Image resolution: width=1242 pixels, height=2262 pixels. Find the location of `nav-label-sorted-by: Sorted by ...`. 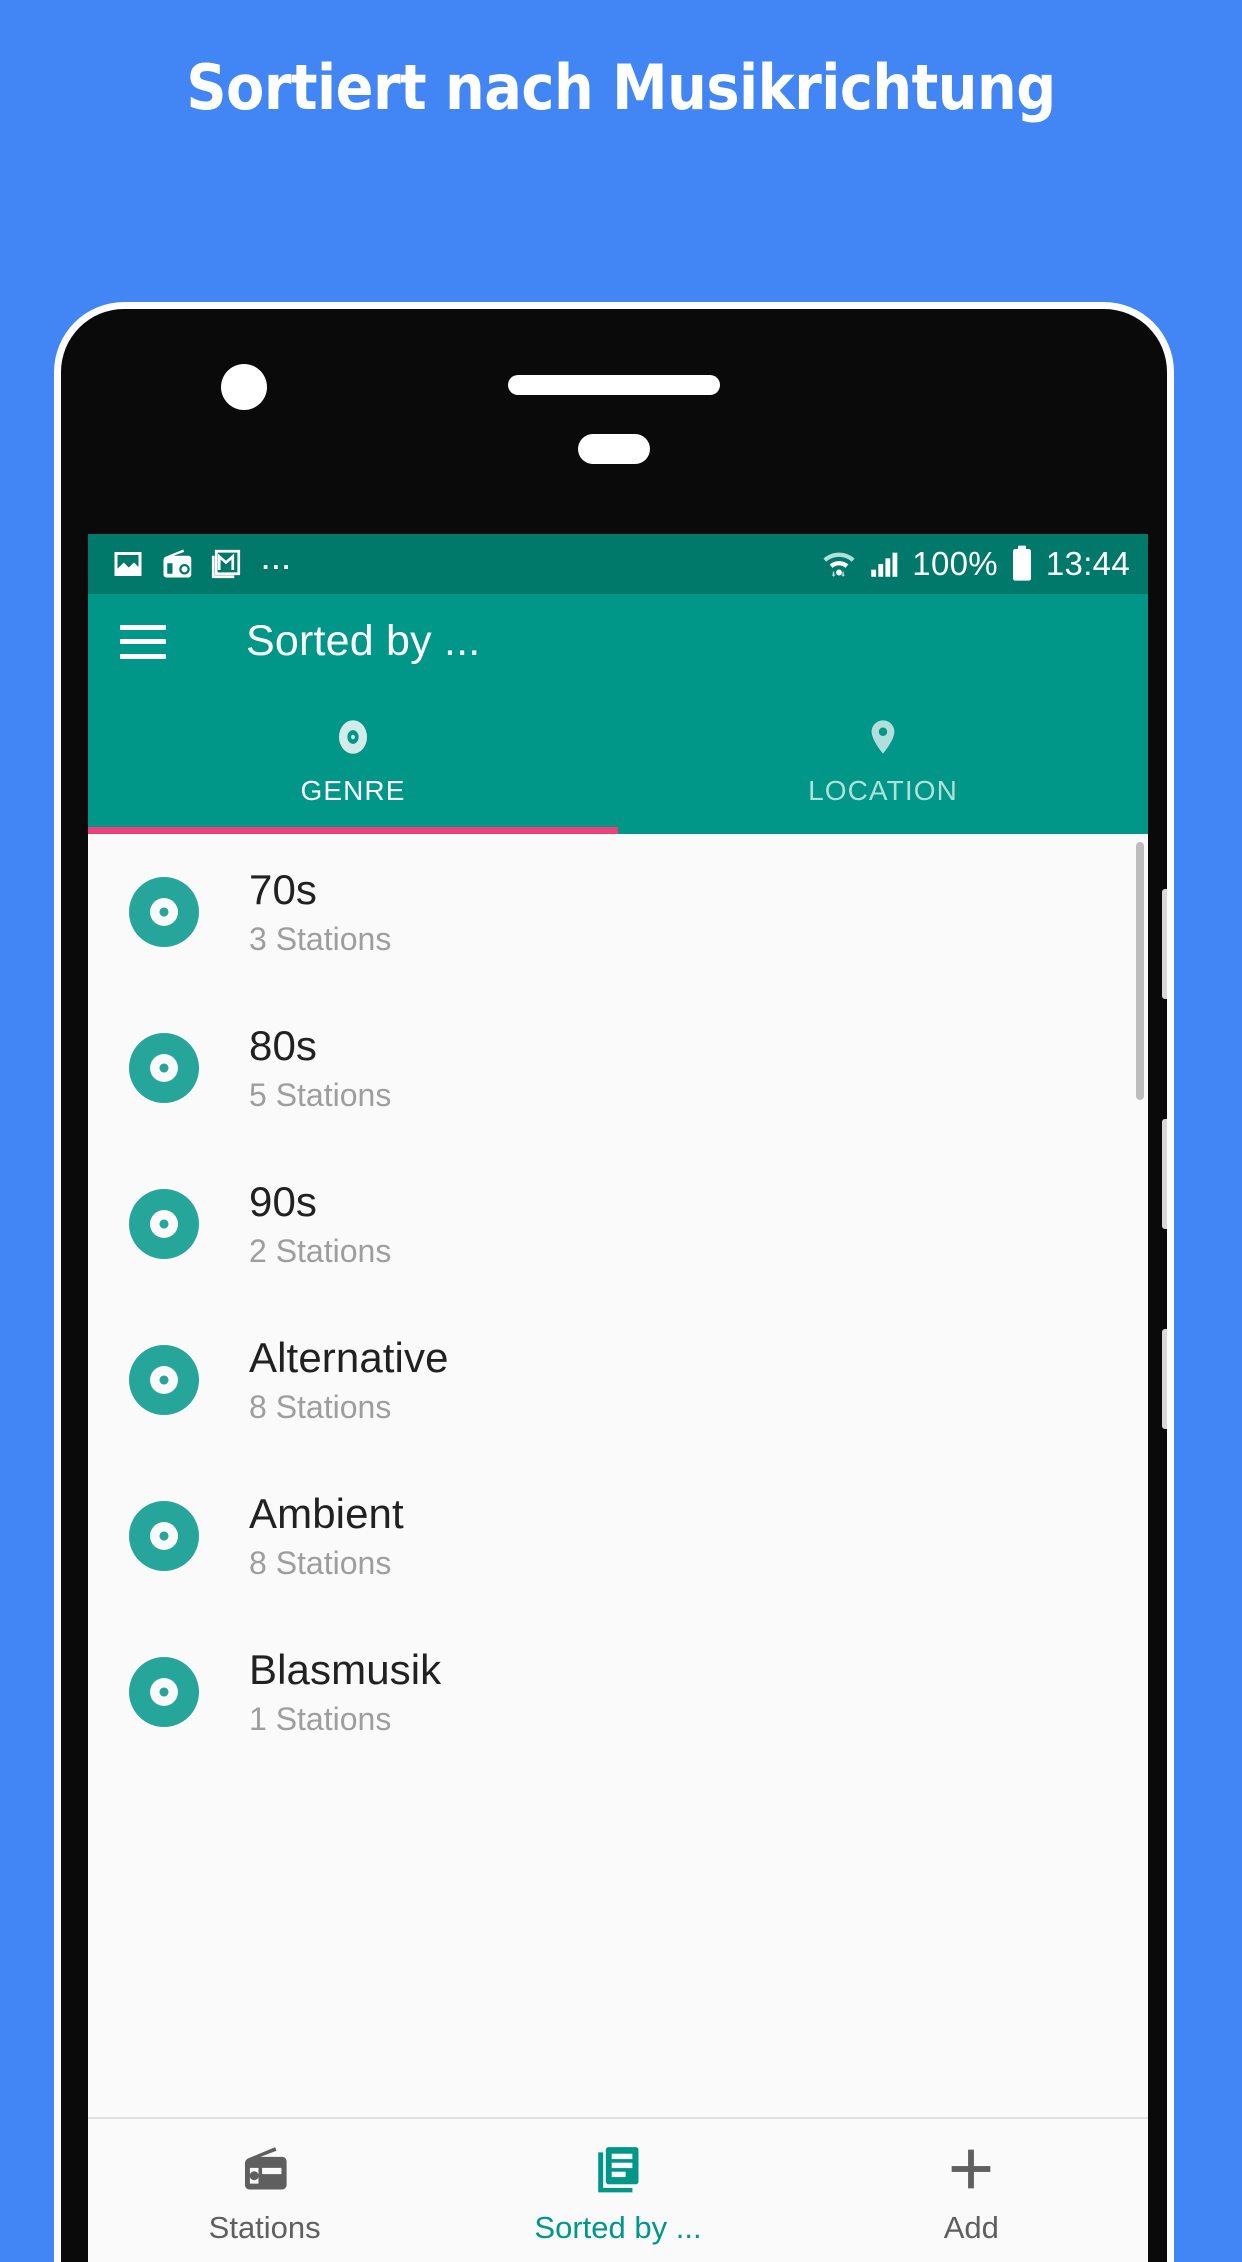

nav-label-sorted-by: Sorted by ... is located at coordinates (618, 2227).